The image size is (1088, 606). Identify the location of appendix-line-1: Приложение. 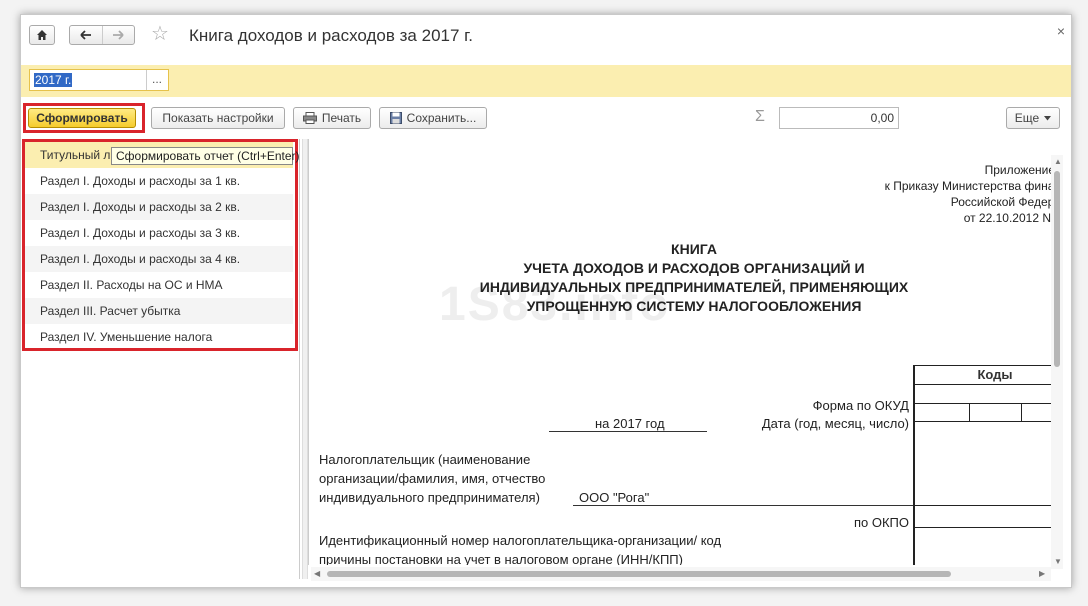
(1019, 170).